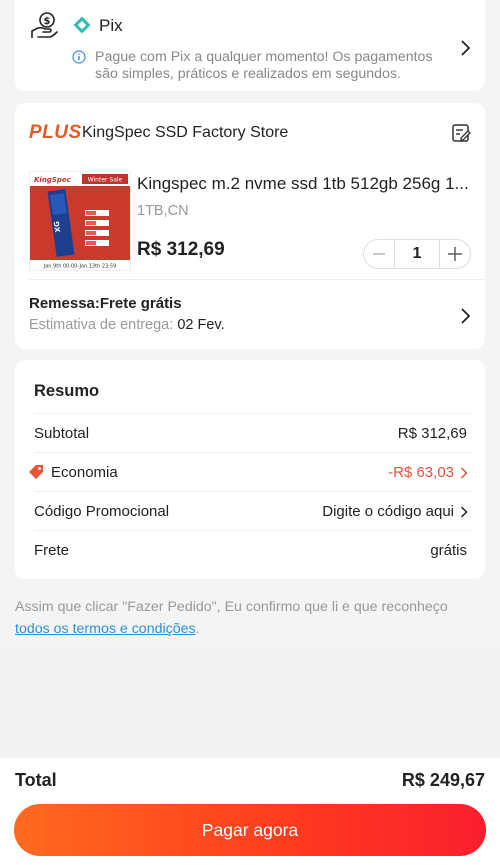 The image size is (500, 865). Describe the element at coordinates (253, 510) in the screenshot. I see `summary-row-promo-code: Código Promocional Digite o código aqui` at that location.